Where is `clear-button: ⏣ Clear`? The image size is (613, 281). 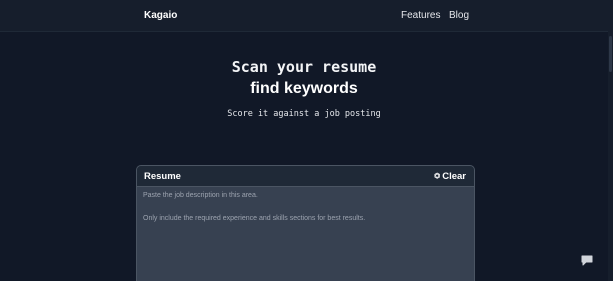 clear-button: ⏣ Clear is located at coordinates (450, 176).